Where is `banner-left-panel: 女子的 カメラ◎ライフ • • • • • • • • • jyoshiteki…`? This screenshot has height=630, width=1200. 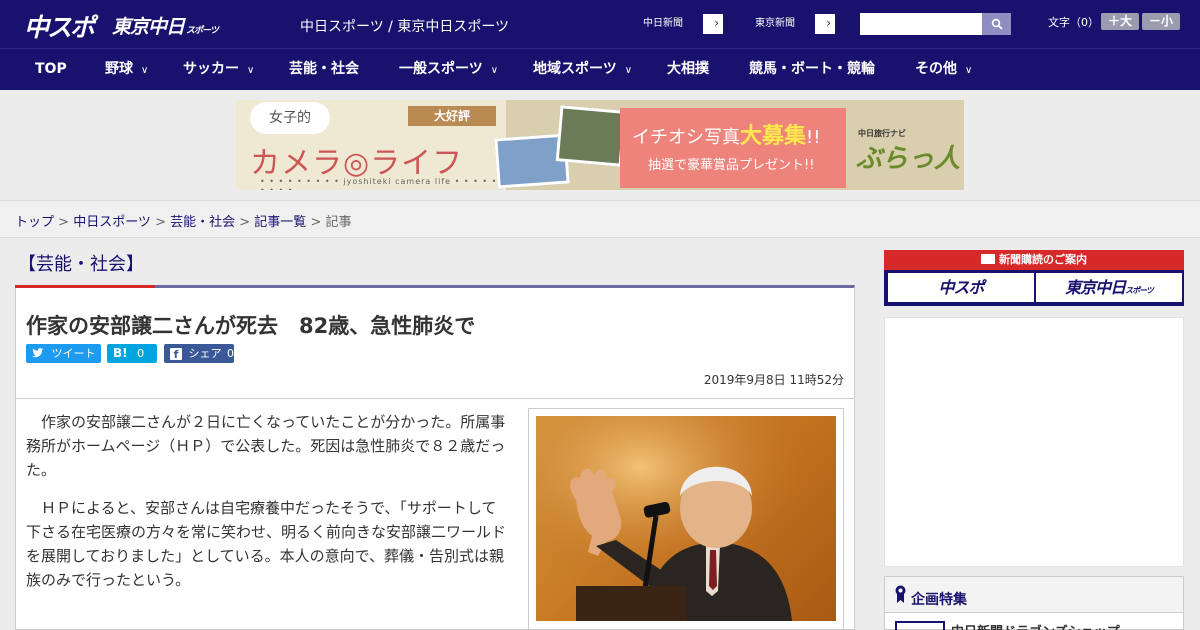 banner-left-panel: 女子的 カメラ◎ライフ • • • • • • • • • jyoshiteki… is located at coordinates (371, 145).